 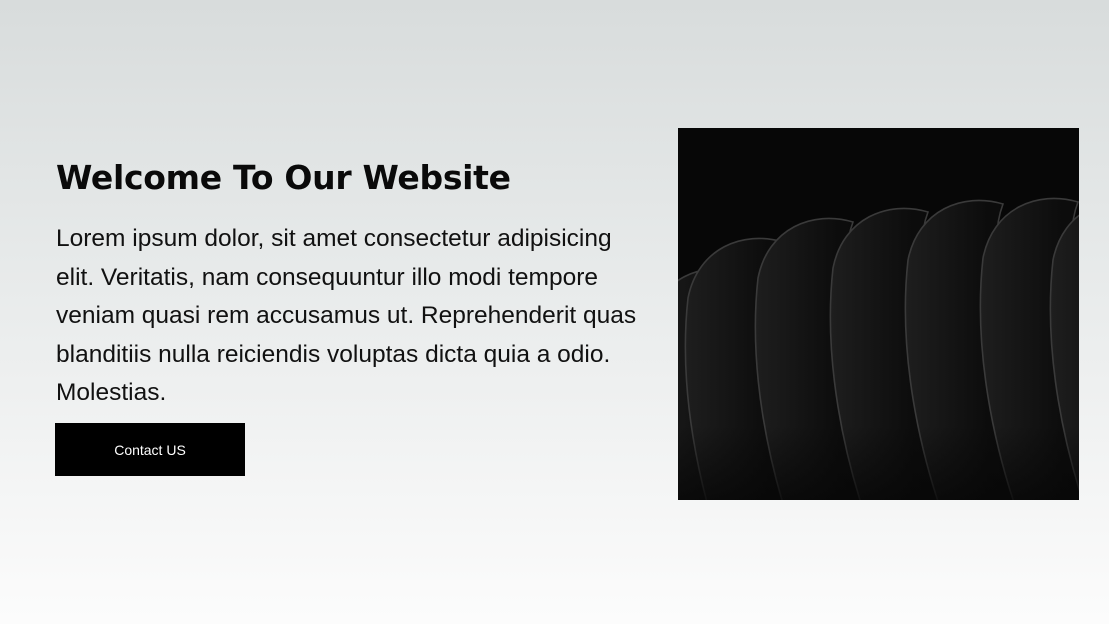 I want to click on hero-title: Welcome To Our Website, so click(x=283, y=177).